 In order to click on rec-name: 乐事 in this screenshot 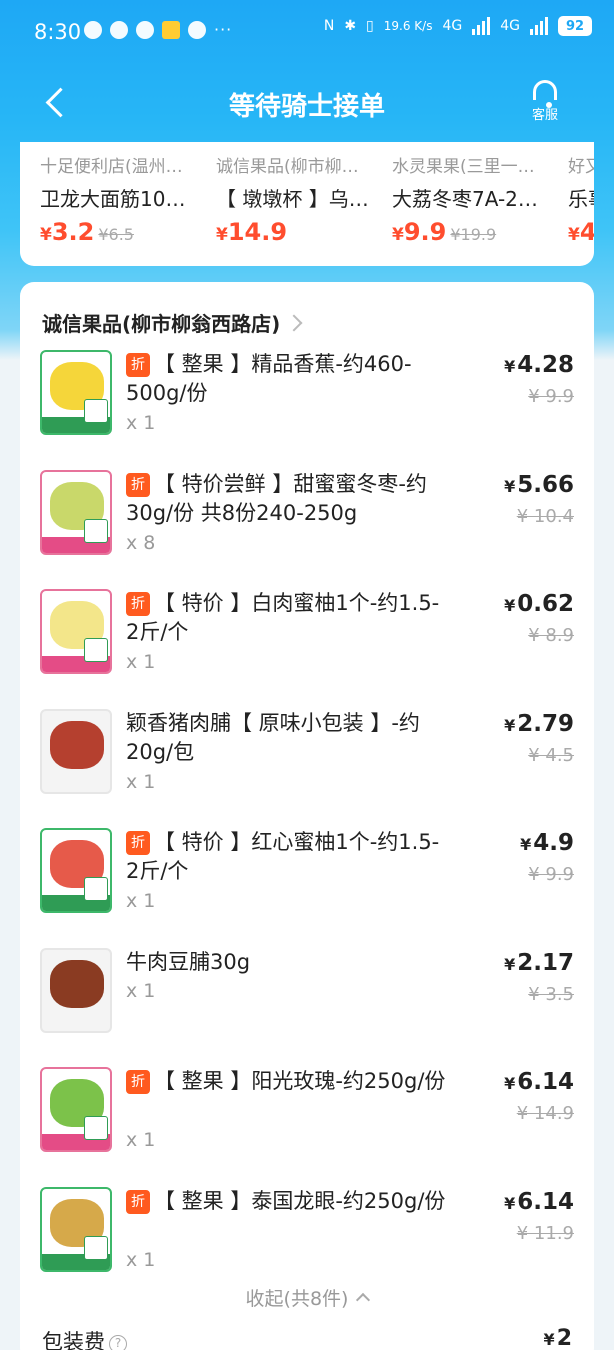, I will do `click(581, 197)`.